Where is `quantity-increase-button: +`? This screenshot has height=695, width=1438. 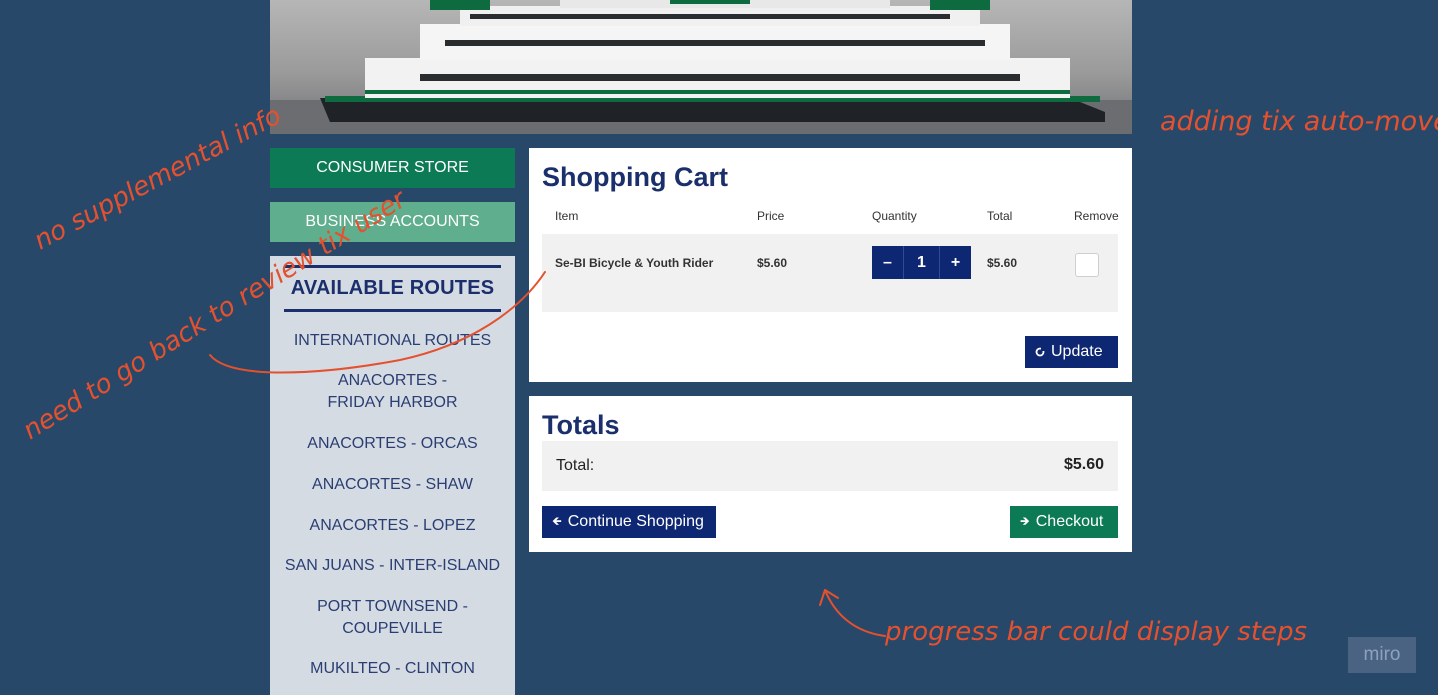
quantity-increase-button: + is located at coordinates (955, 263).